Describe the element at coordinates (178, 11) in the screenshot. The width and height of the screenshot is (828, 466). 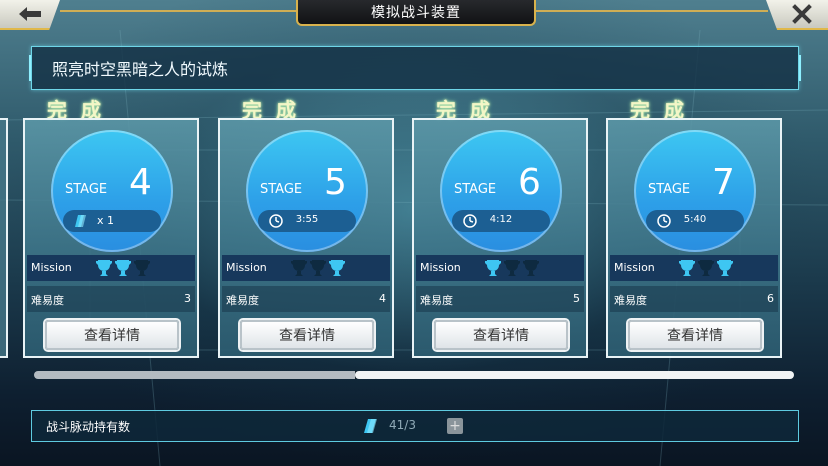
I see `top-divider-left` at that location.